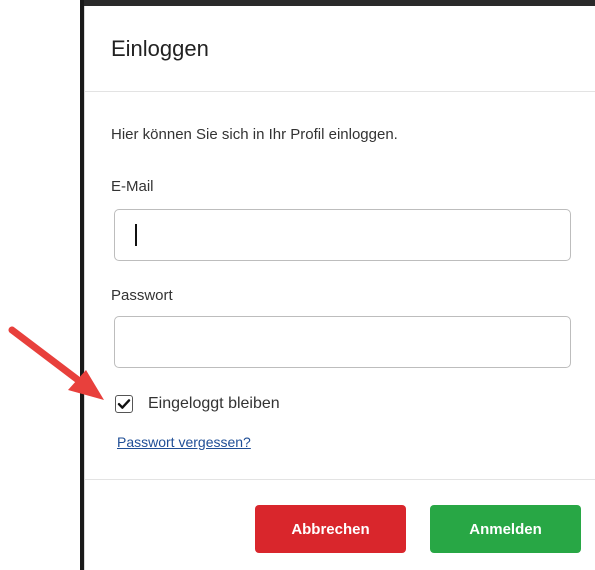 The width and height of the screenshot is (595, 570). What do you see at coordinates (142, 295) in the screenshot?
I see `password-label: Passwort` at bounding box center [142, 295].